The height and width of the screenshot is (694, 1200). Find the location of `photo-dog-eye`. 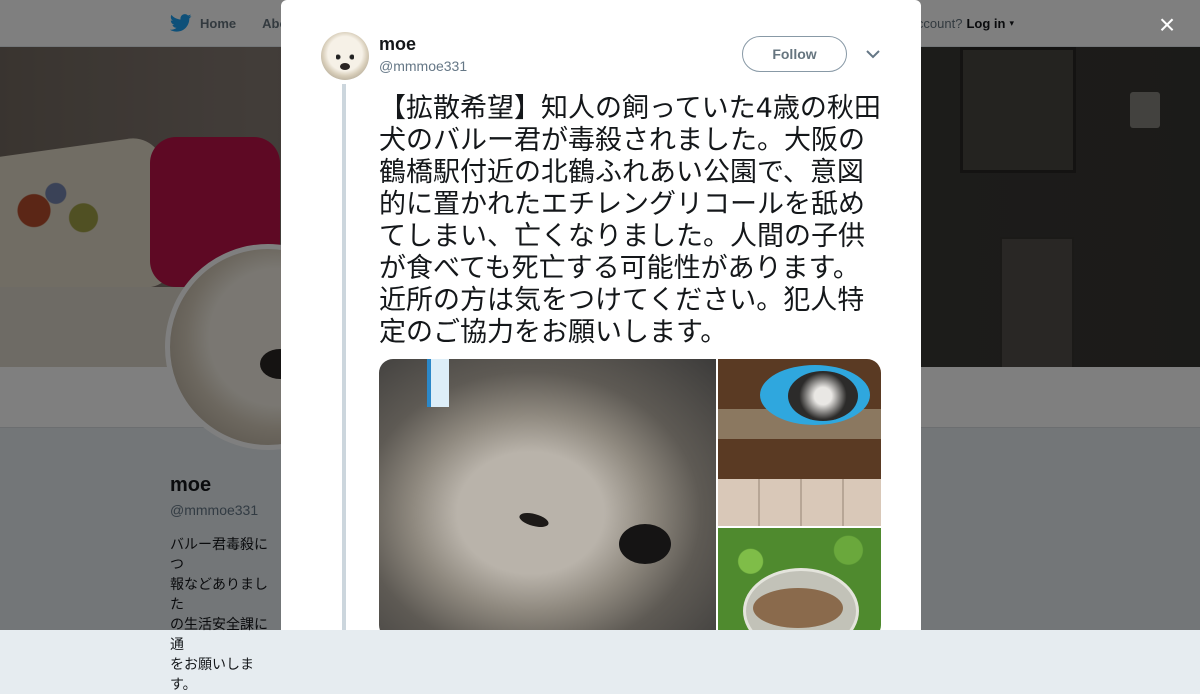

photo-dog-eye is located at coordinates (534, 520).